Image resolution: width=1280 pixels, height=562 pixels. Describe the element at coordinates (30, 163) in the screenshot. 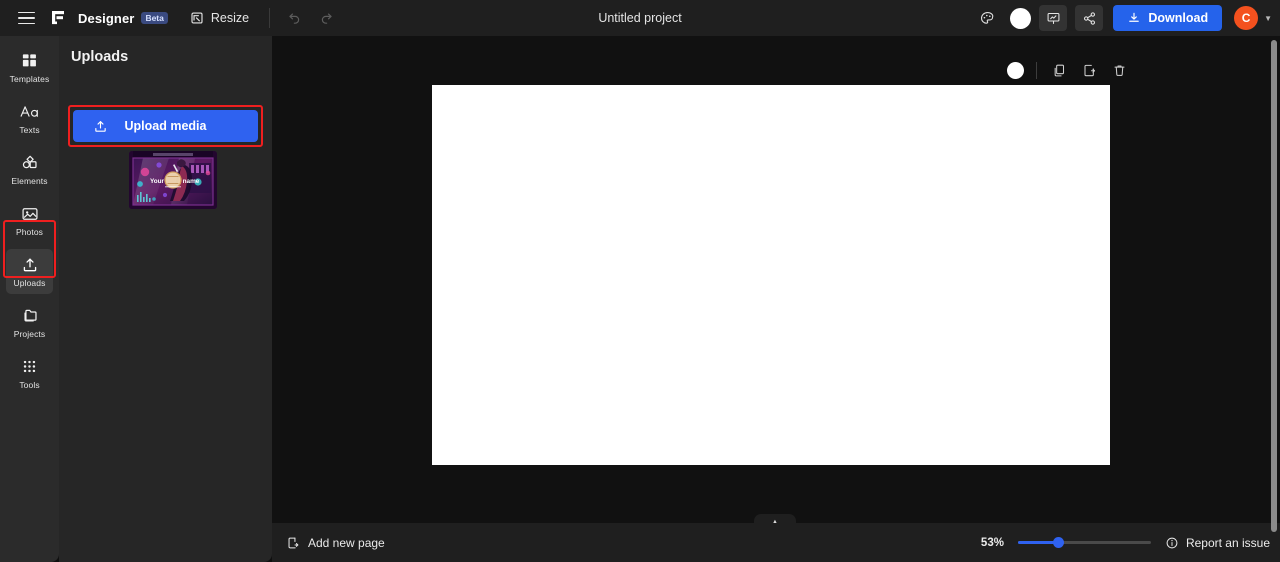

I see `elements-shapes-icon` at that location.